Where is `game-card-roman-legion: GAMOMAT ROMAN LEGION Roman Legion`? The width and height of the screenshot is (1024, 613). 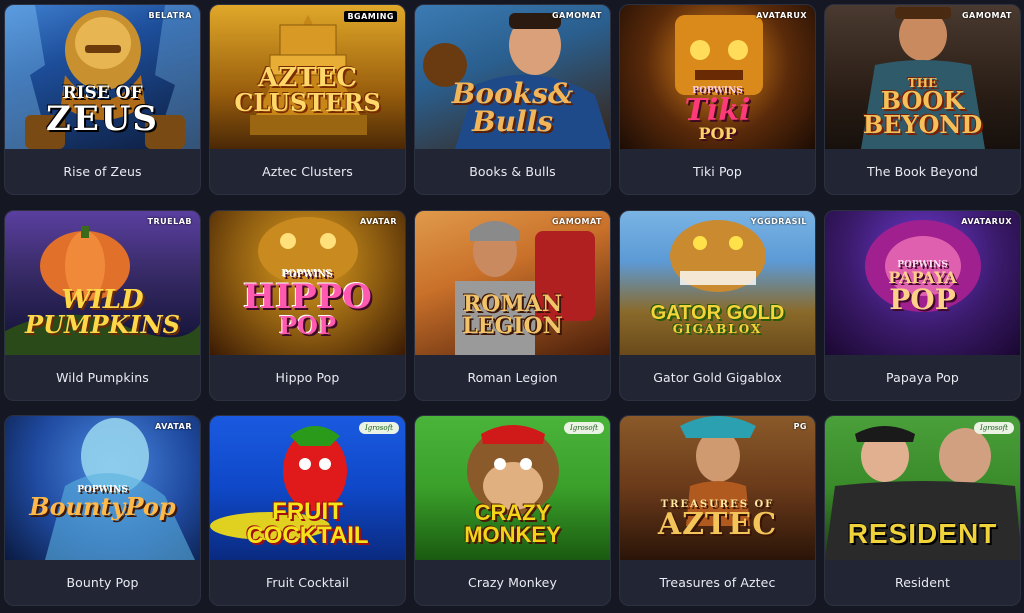
game-card-roman-legion: GAMOMAT ROMAN LEGION Roman Legion is located at coordinates (512, 305).